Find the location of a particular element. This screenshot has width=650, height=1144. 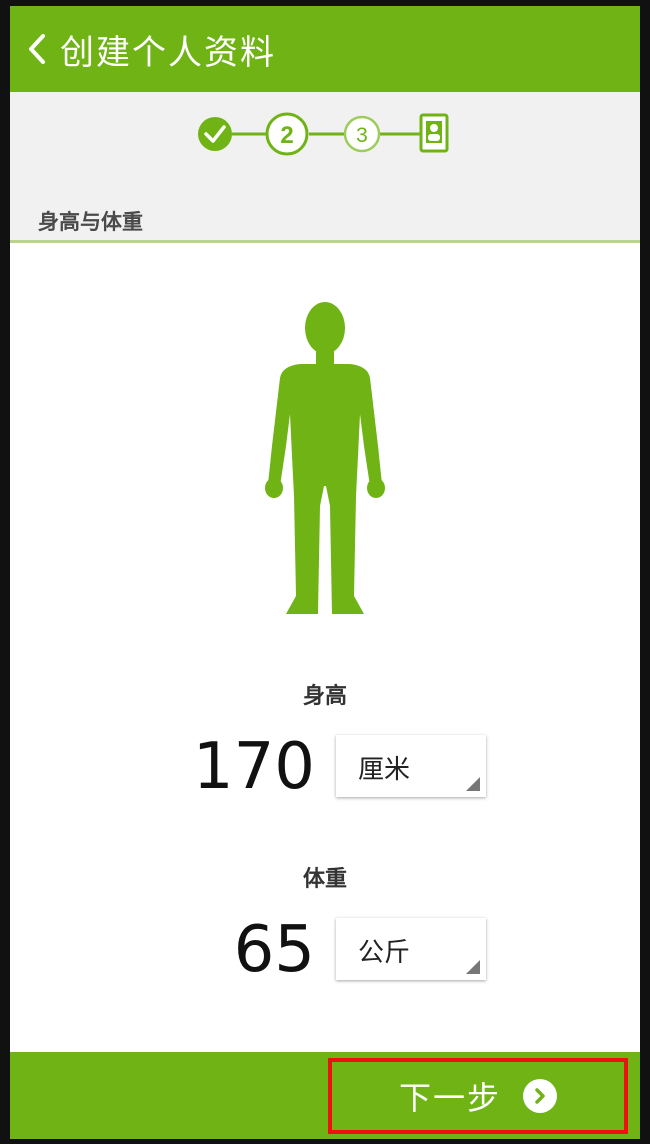

stepper-graphic: 2 3 is located at coordinates (323, 134).